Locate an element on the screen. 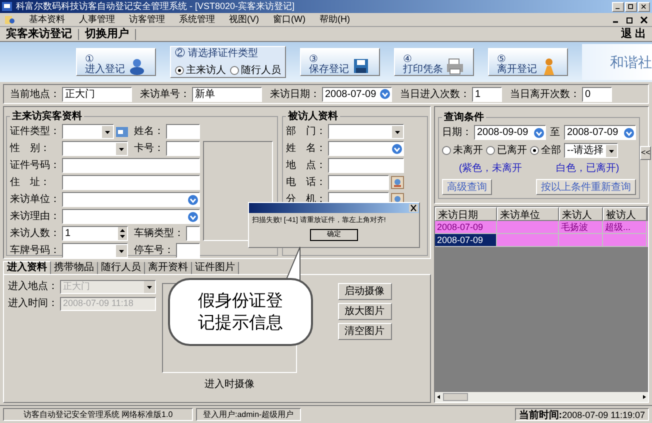 This screenshot has height=423, width=652. toolbar-tab: 切换用户 is located at coordinates (107, 34).